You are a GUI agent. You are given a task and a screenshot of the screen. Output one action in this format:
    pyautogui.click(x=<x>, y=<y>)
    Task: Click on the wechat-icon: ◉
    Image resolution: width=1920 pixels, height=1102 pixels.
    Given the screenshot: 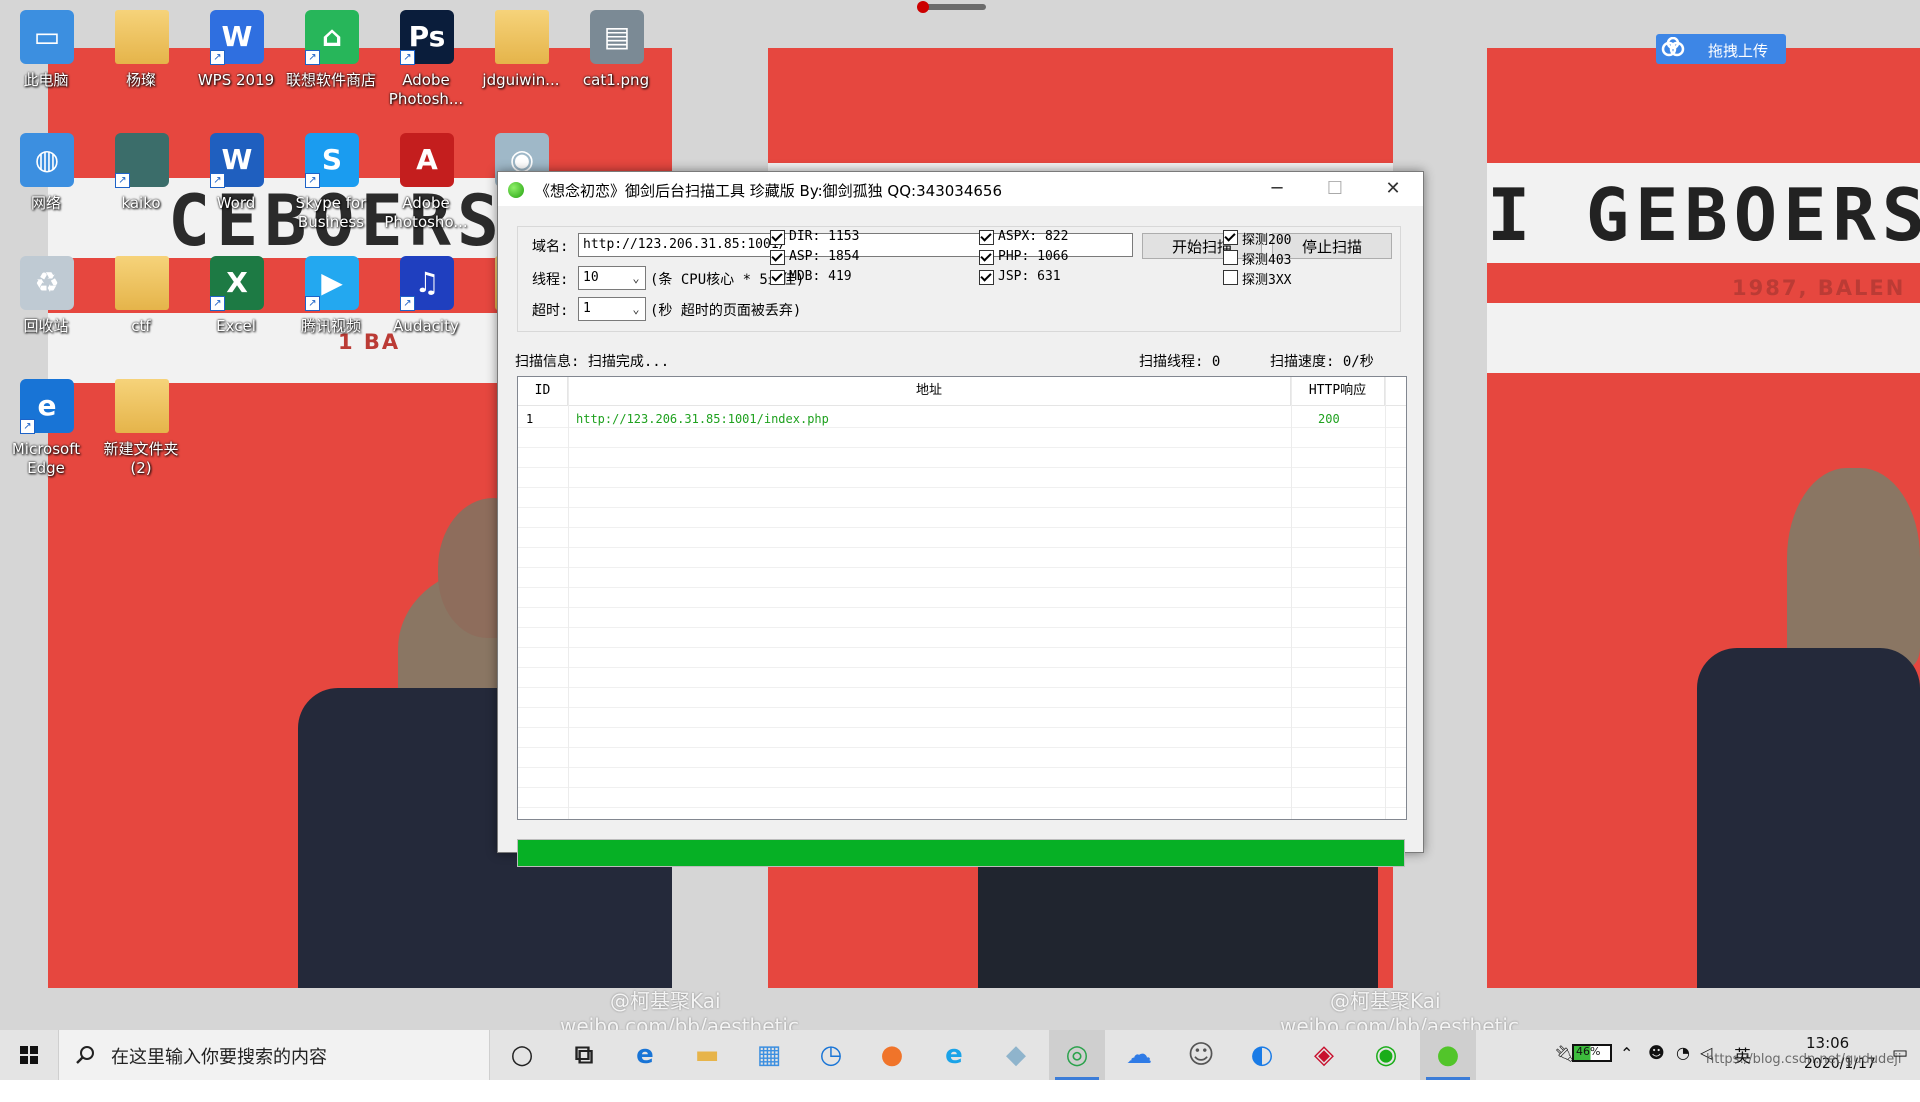 What is the action you would take?
    pyautogui.click(x=1386, y=1055)
    